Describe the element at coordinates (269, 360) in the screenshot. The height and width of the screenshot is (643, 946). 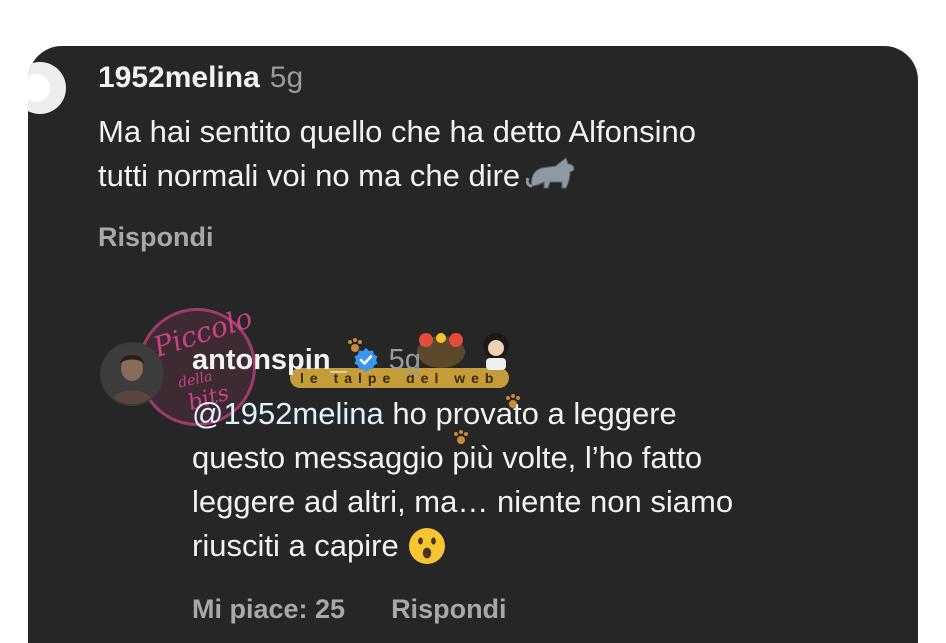
I see `username-link: antonspin_` at that location.